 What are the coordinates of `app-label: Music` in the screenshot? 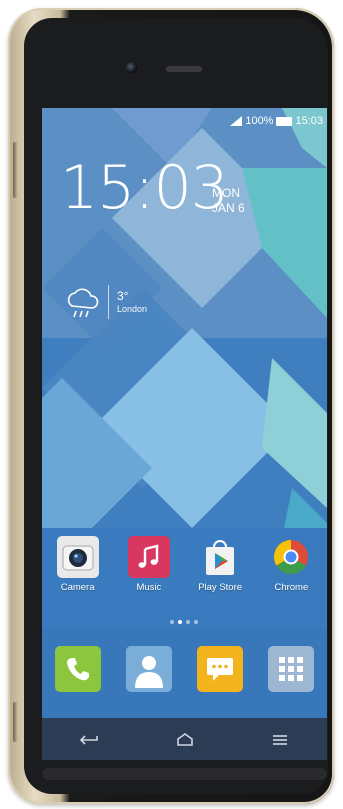 It's located at (149, 587).